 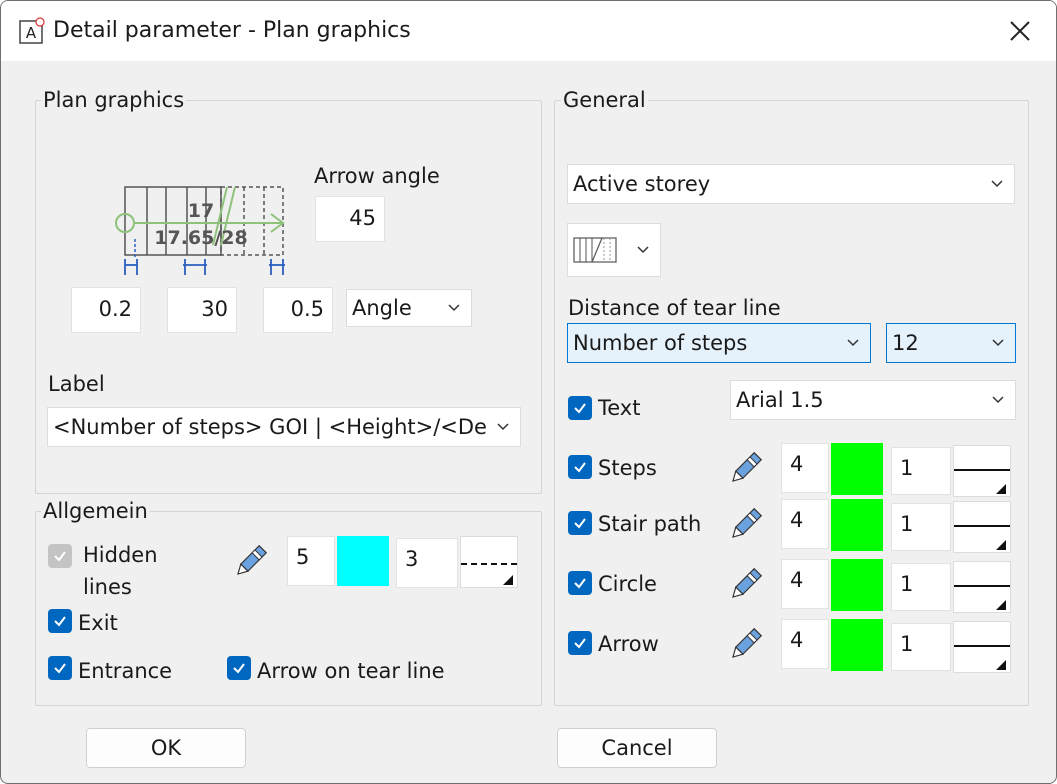 I want to click on circle-checkbox, so click(x=580, y=583).